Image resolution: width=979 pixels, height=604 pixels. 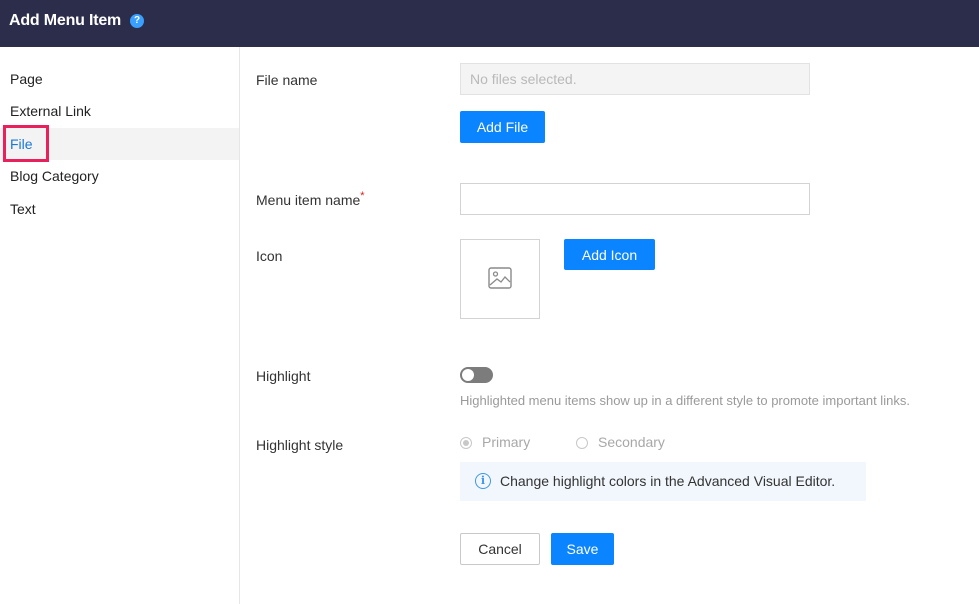 What do you see at coordinates (468, 375) in the screenshot?
I see `toggle-knob` at bounding box center [468, 375].